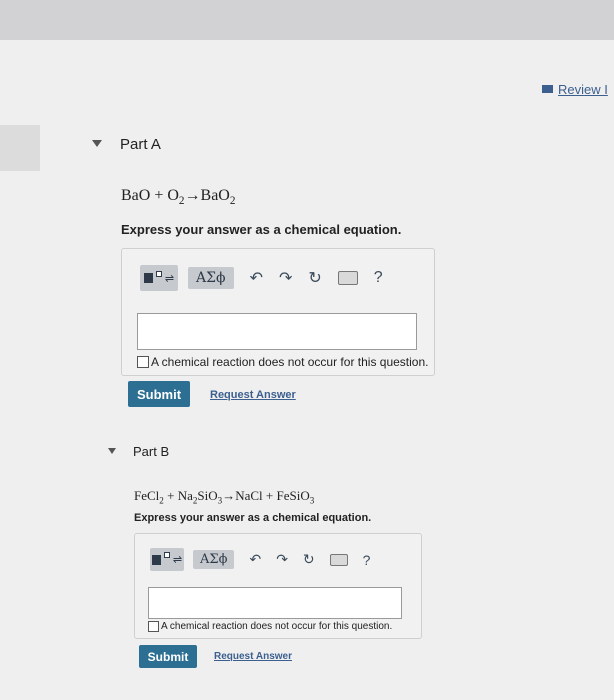 This screenshot has width=614, height=700. Describe the element at coordinates (253, 395) in the screenshot. I see `part-a-request-answer-link: Request Answer` at that location.